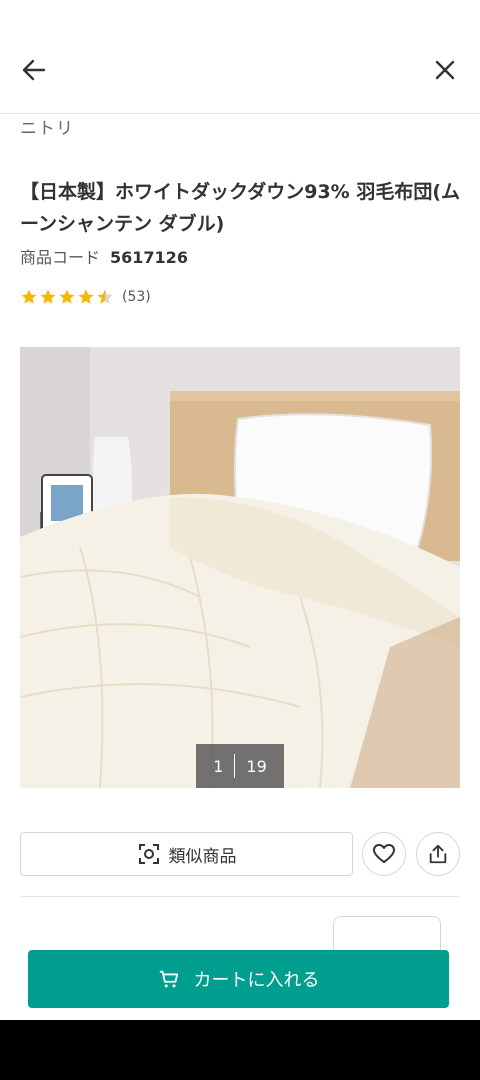  What do you see at coordinates (168, 979) in the screenshot?
I see `cart-icon` at bounding box center [168, 979].